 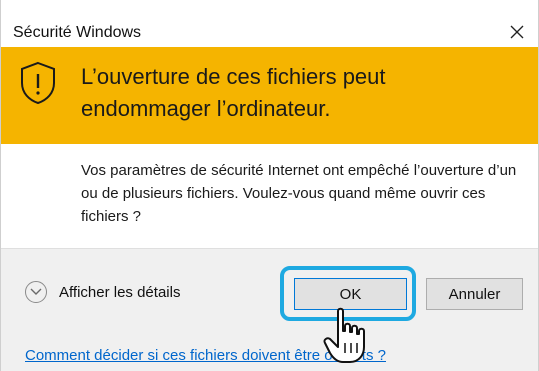 I want to click on title-bar: Sécurité Windows, so click(x=269, y=22).